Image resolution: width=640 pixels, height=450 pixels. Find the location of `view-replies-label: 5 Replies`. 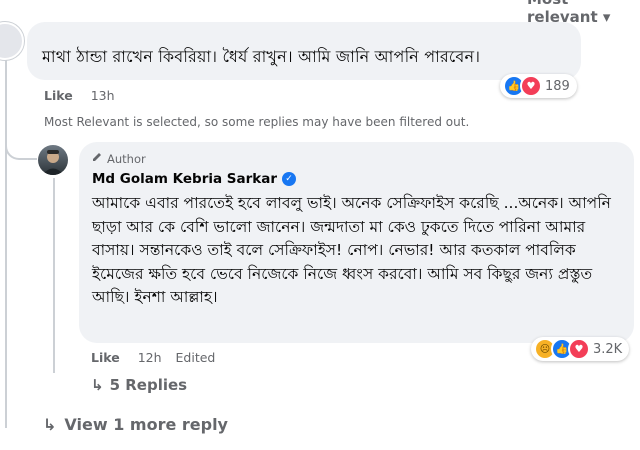

view-replies-label: 5 Replies is located at coordinates (149, 385).